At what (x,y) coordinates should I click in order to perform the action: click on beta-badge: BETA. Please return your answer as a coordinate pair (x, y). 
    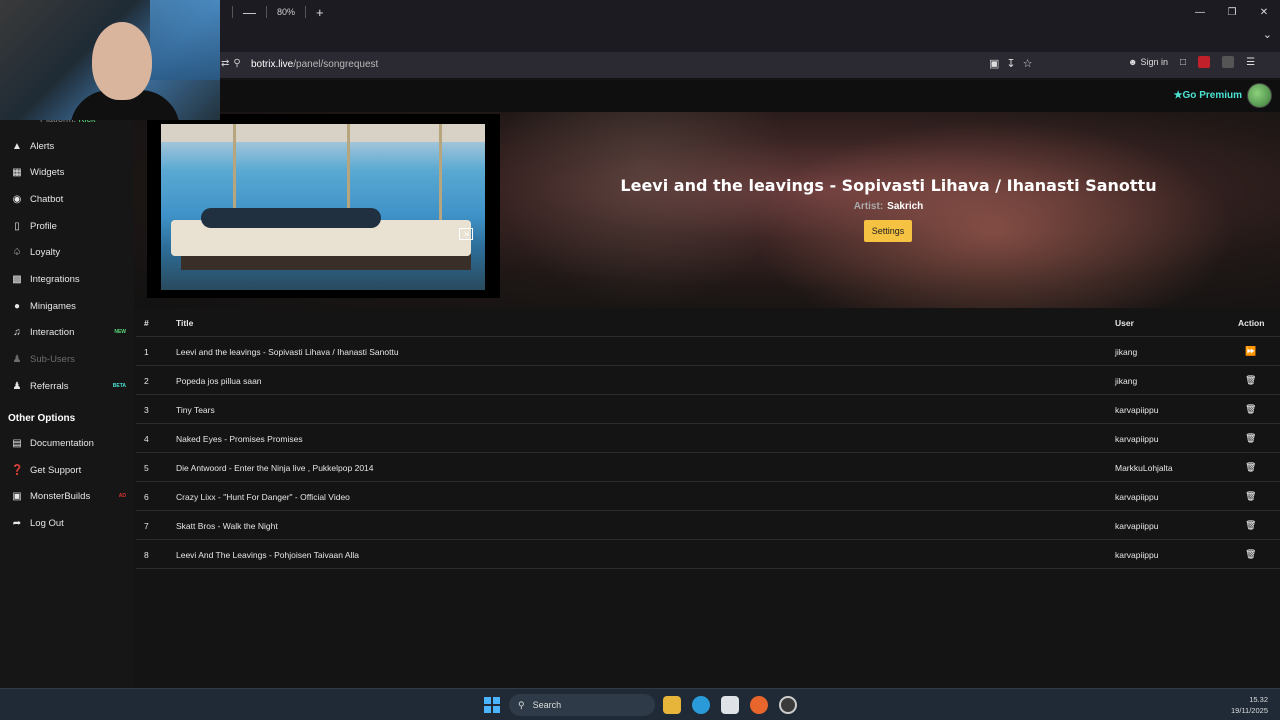
    Looking at the image, I should click on (119, 386).